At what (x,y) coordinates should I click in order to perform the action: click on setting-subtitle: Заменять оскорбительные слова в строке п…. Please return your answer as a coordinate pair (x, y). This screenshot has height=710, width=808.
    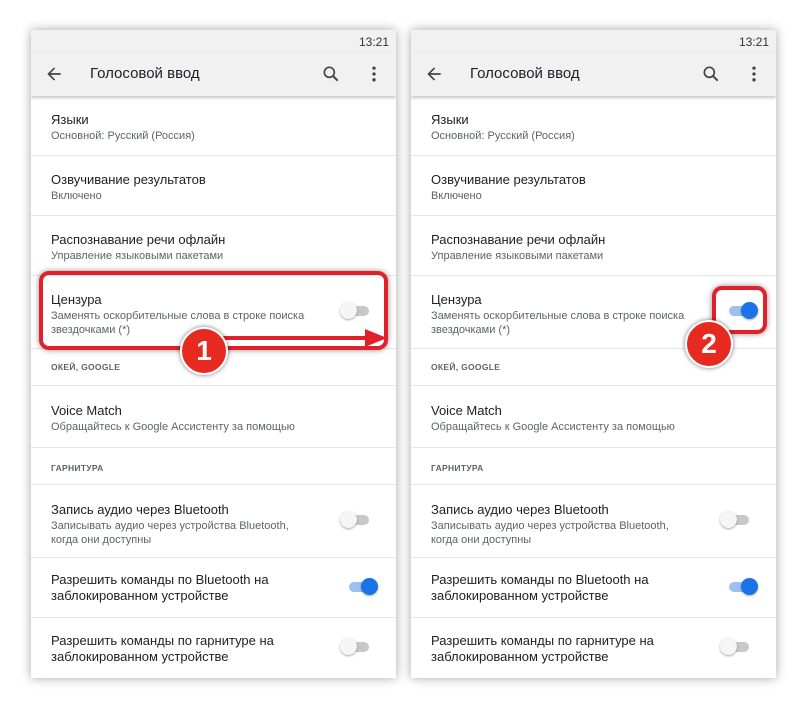
    Looking at the image, I should click on (558, 316).